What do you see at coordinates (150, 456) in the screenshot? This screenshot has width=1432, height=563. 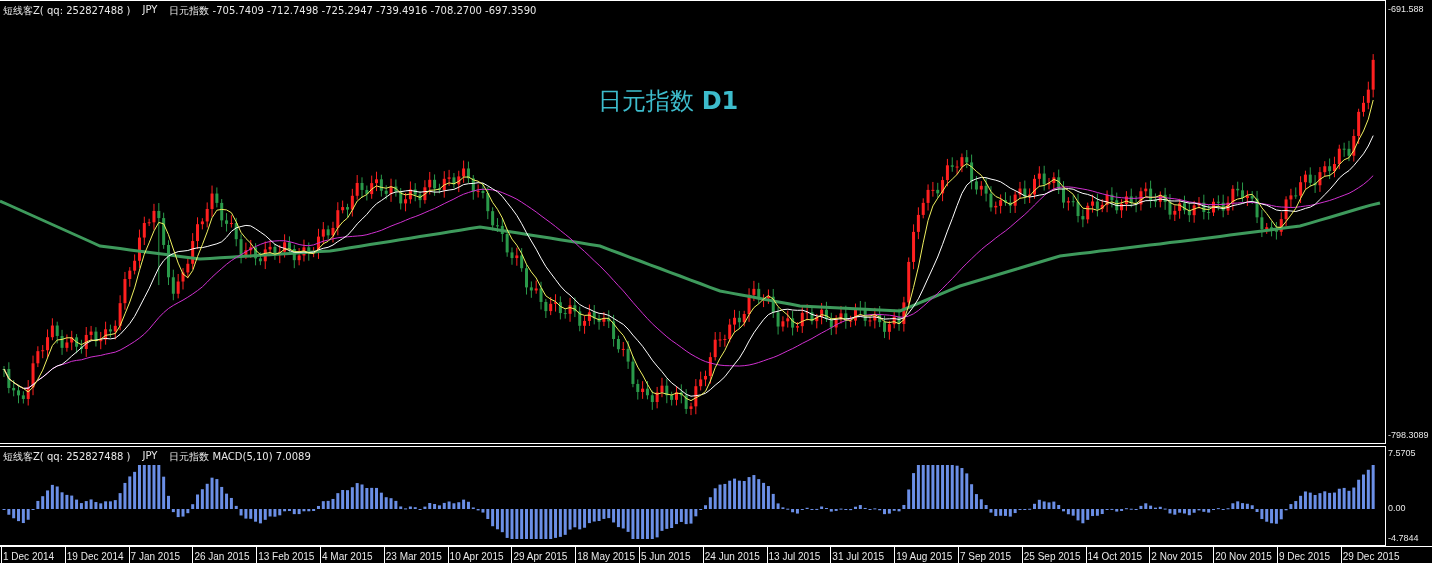 I see `indicator-info-text: JPY` at bounding box center [150, 456].